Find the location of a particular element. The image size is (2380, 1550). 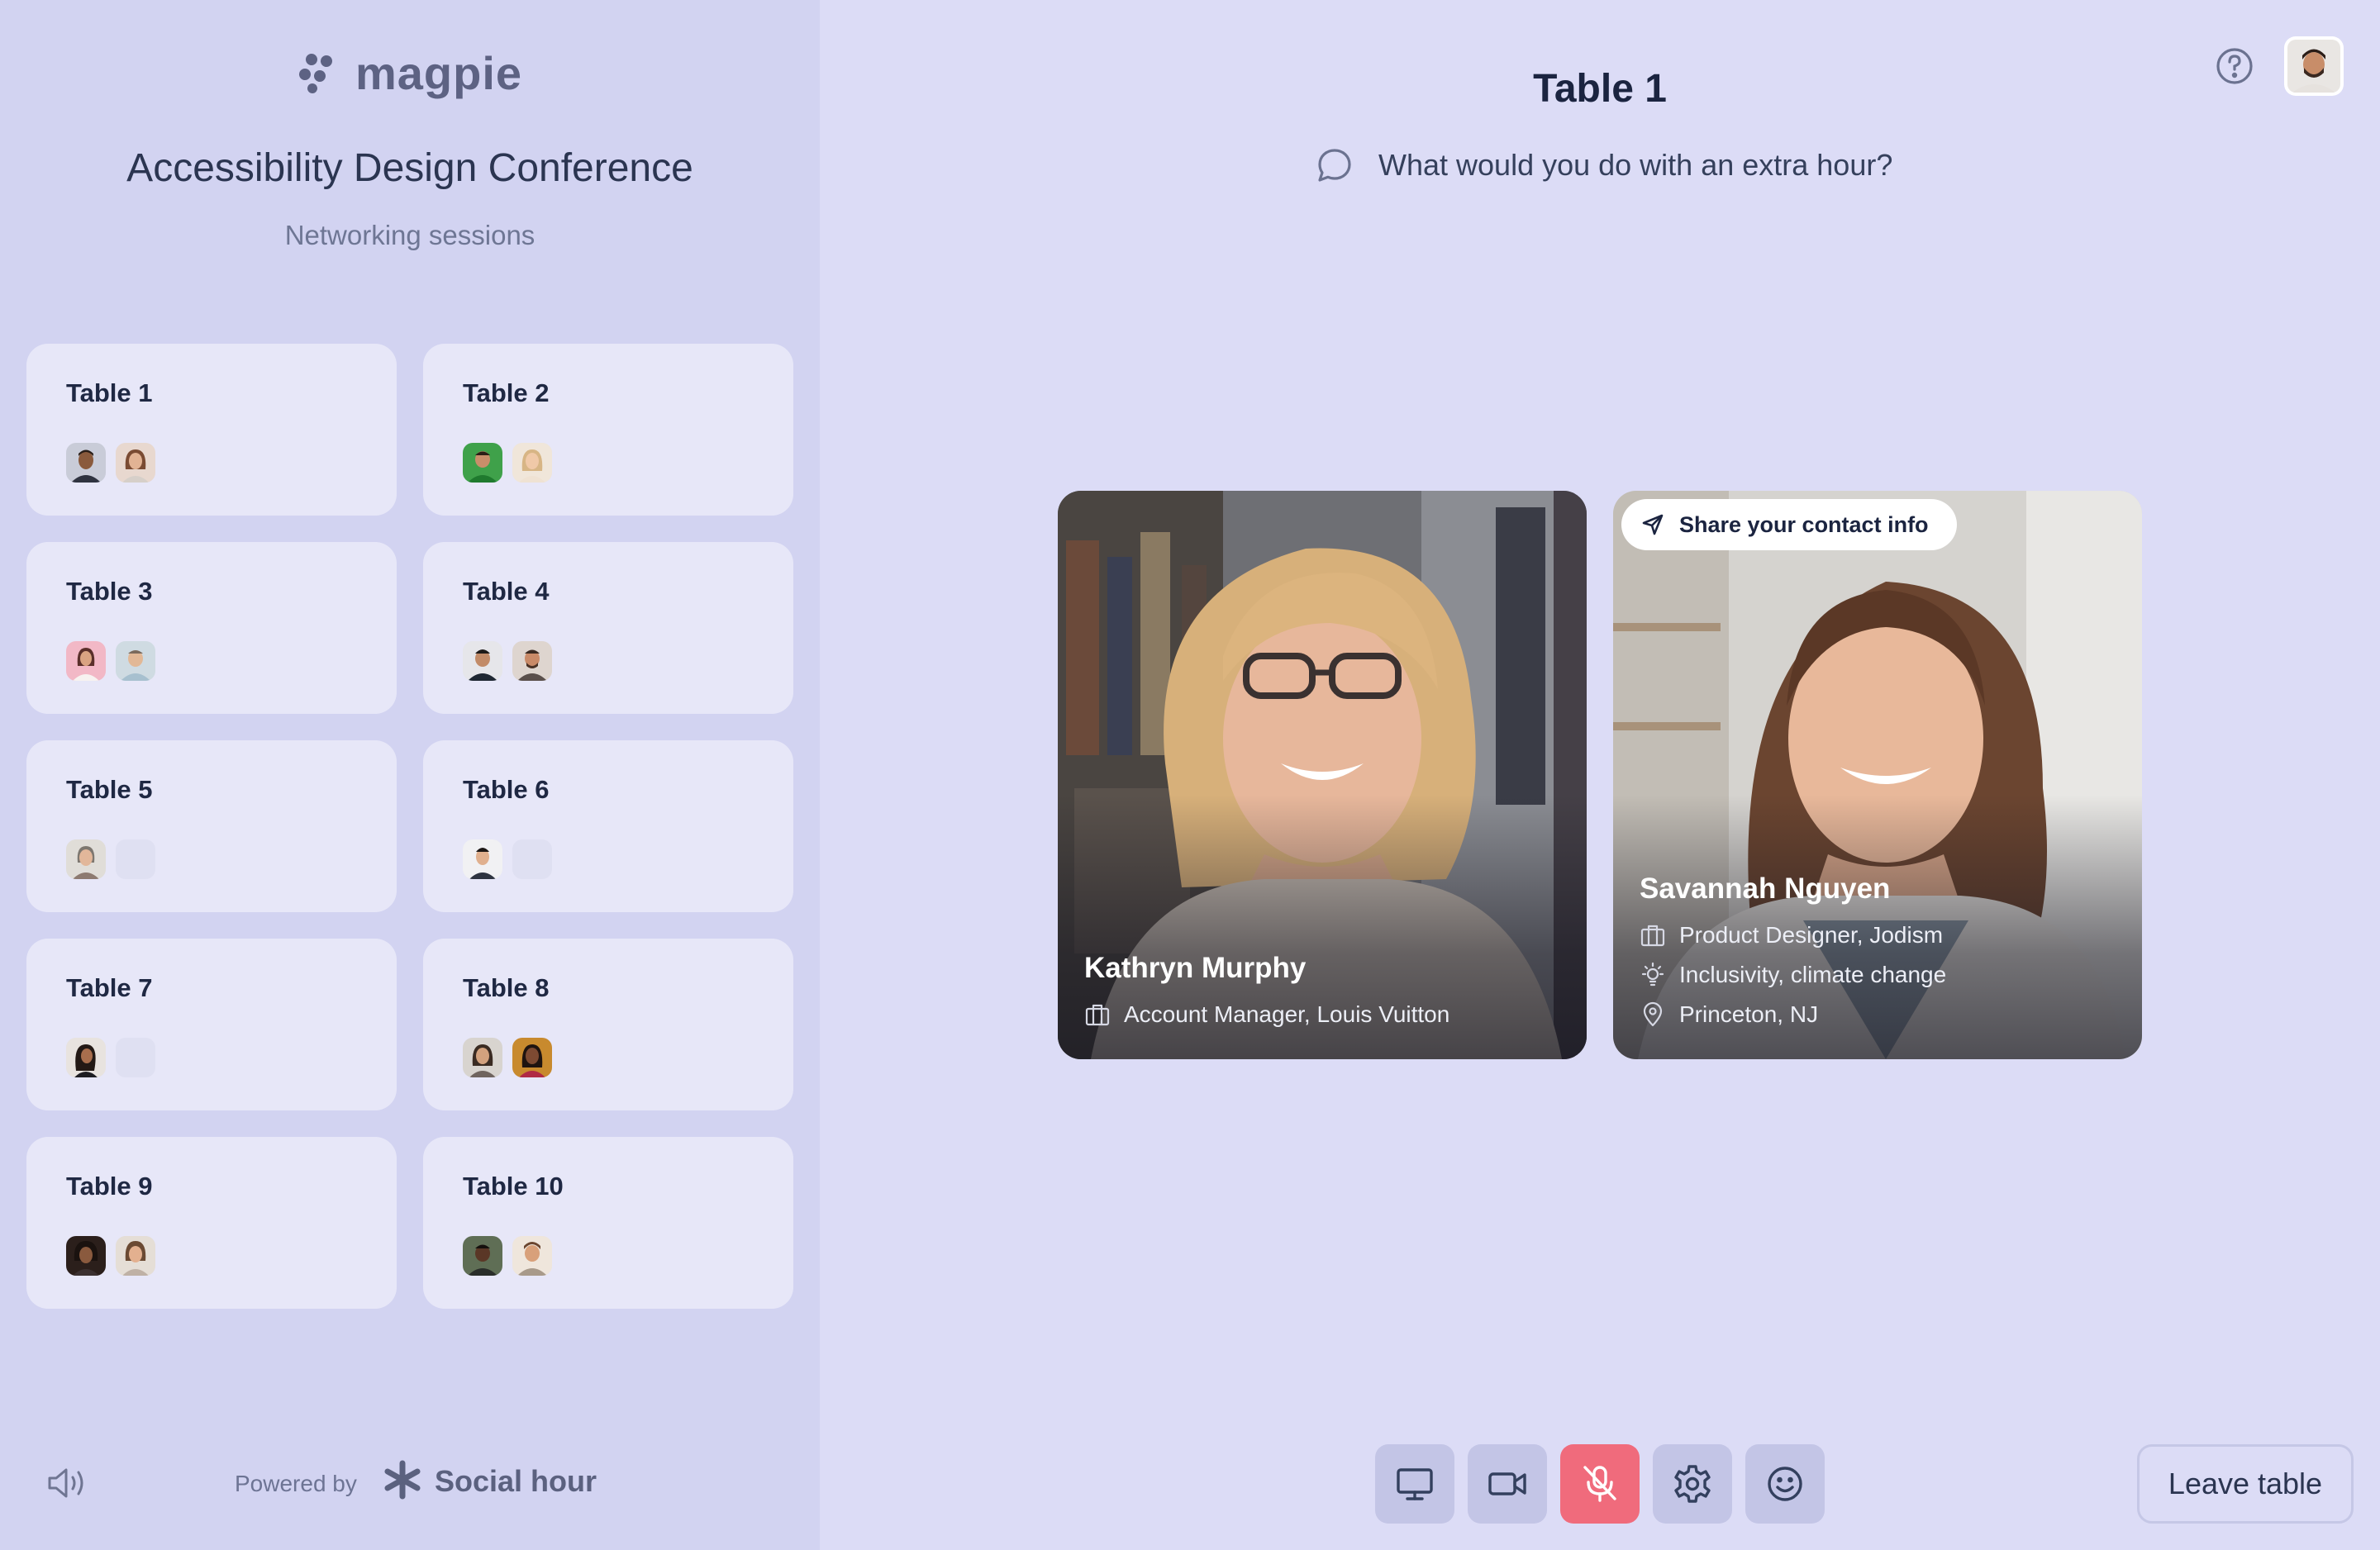

share-contact-label: Share your contact info is located at coordinates (1804, 524).